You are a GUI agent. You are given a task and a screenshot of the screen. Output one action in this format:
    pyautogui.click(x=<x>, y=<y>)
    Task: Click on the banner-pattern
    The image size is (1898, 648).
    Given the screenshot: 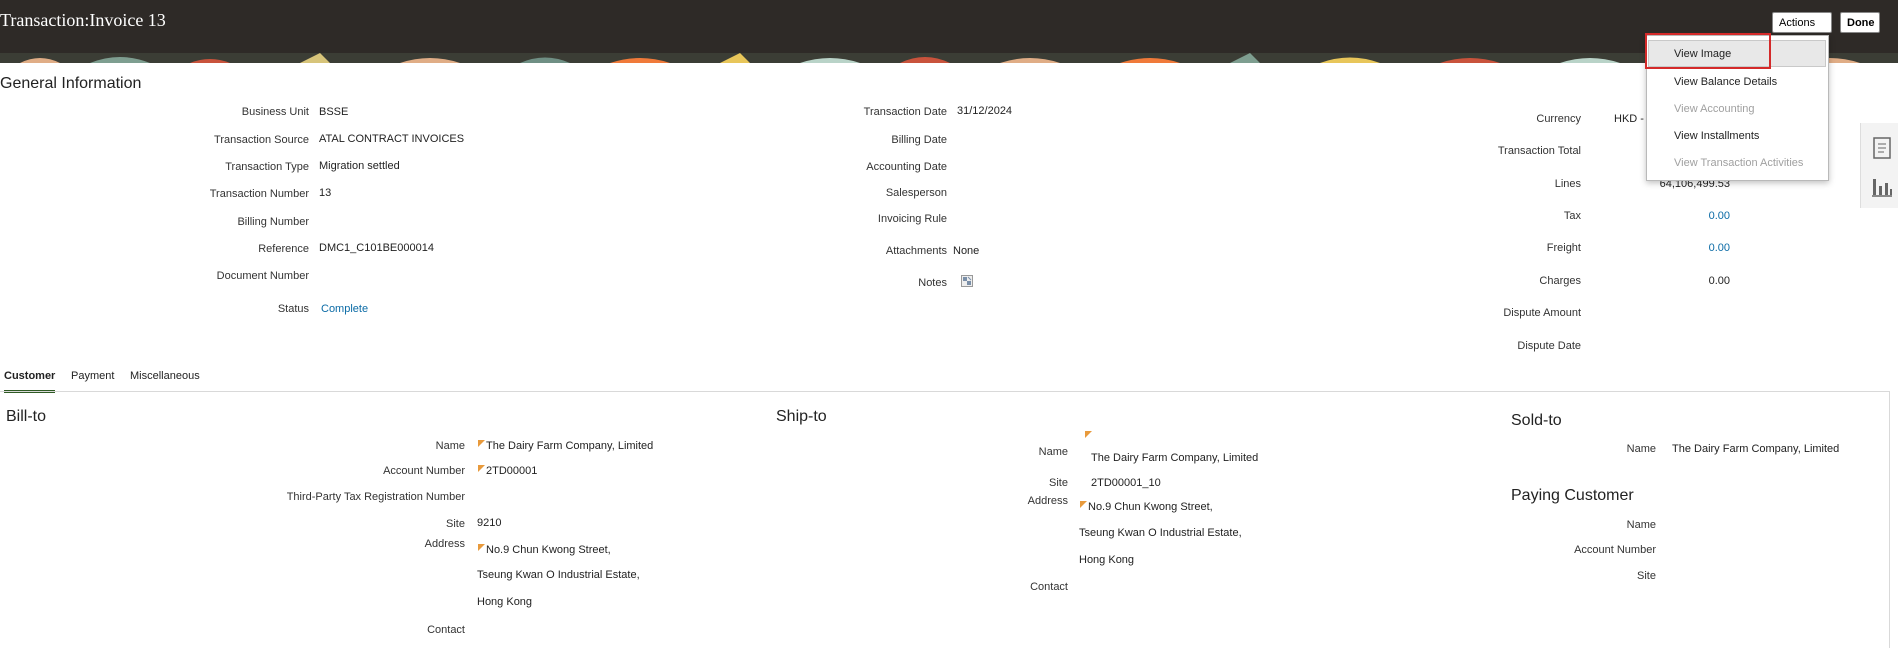 What is the action you would take?
    pyautogui.click(x=949, y=58)
    